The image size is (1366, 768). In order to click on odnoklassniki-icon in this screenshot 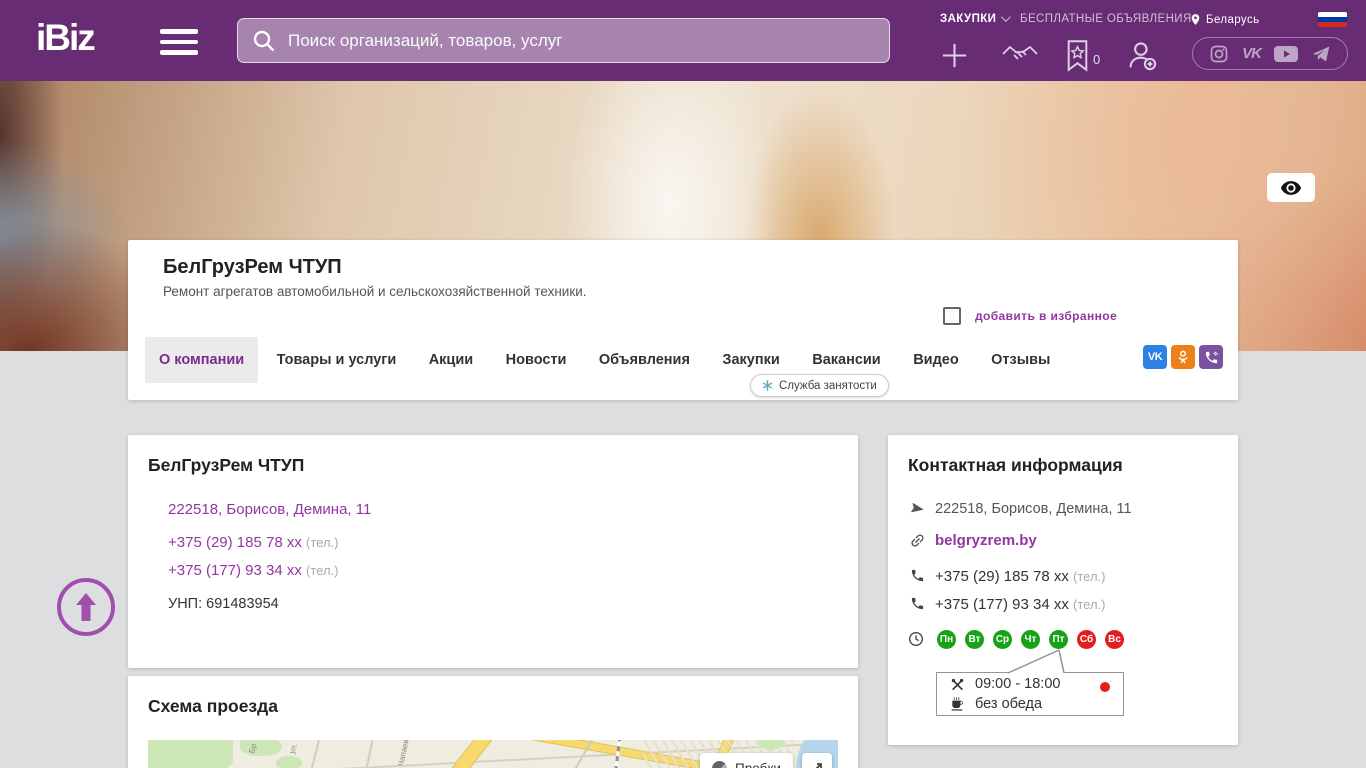, I will do `click(1183, 357)`.